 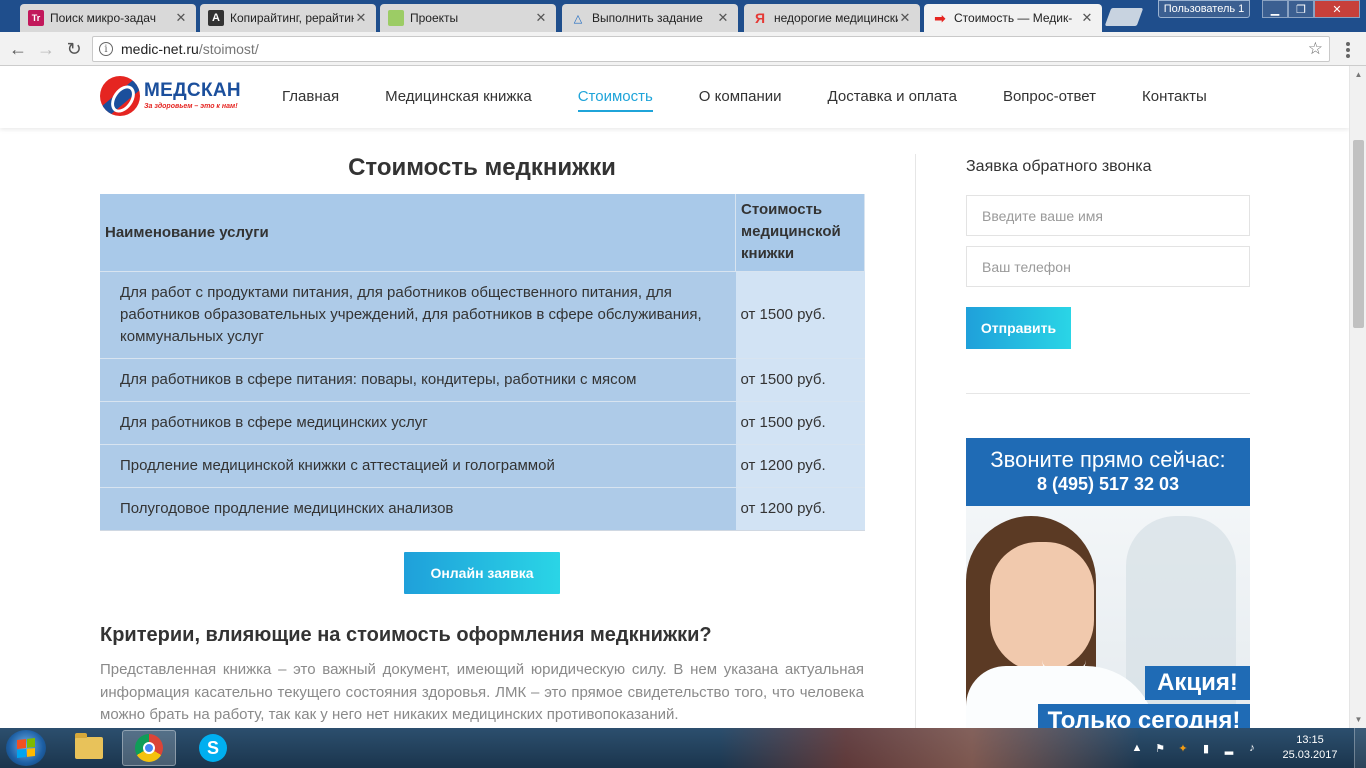 I want to click on url-host: medic-net.ru, so click(x=160, y=49).